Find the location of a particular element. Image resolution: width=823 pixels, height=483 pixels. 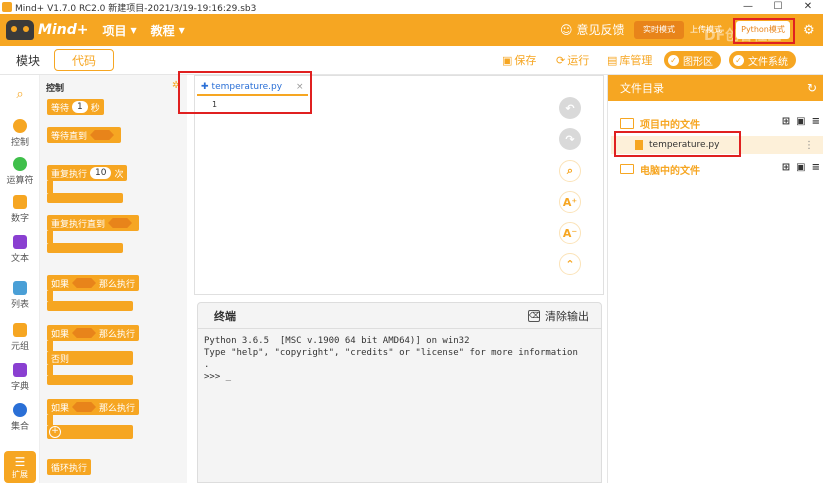

block-if-multi: 如果 那么执行 is located at coordinates (93, 407).